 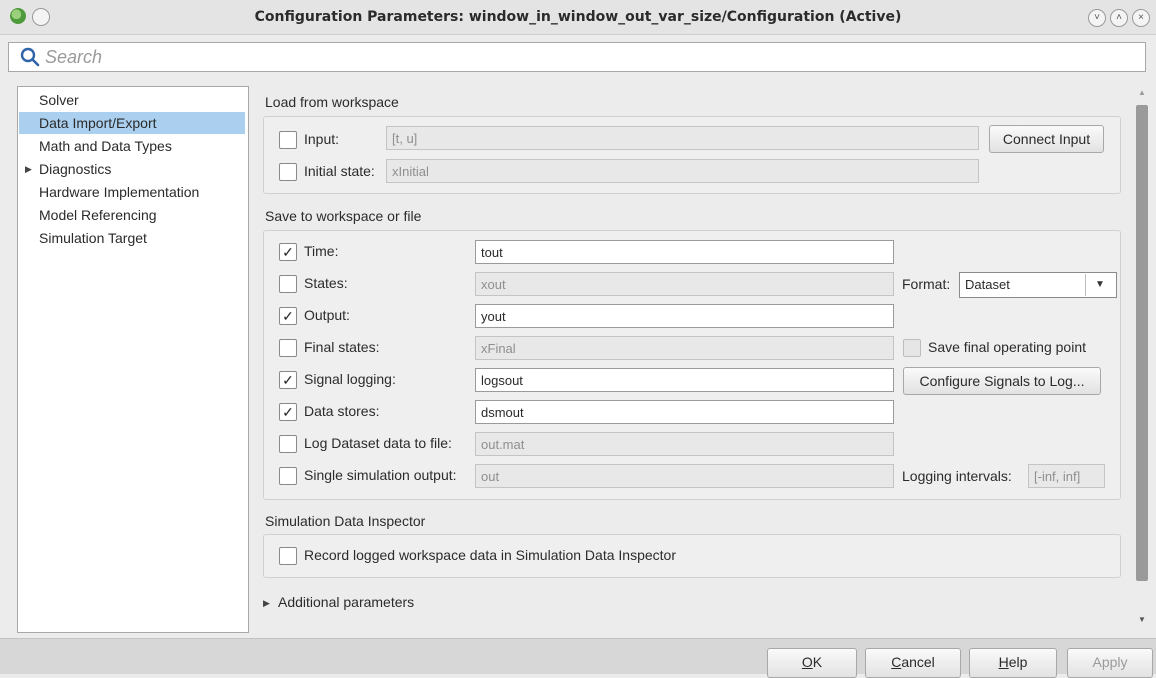 What do you see at coordinates (288, 172) in the screenshot?
I see `initial-state-checkbox` at bounding box center [288, 172].